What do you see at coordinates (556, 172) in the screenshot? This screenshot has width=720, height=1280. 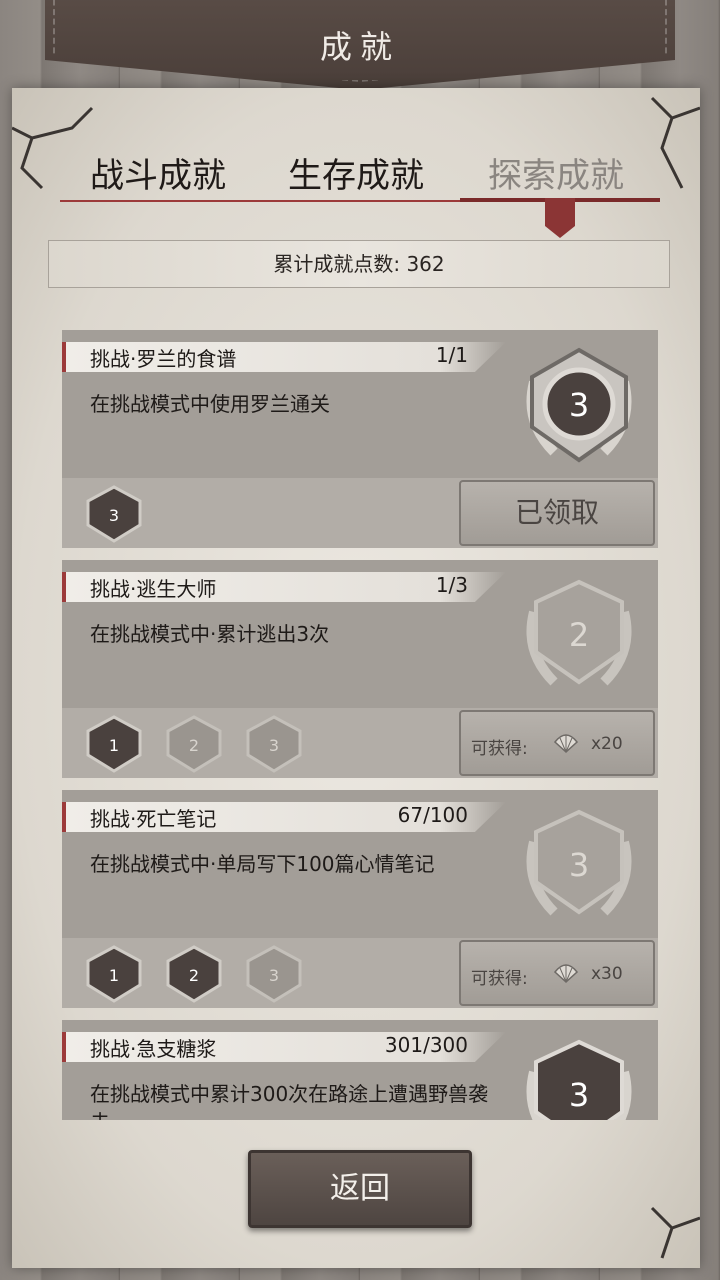 I see `tab-explore: 探索成就` at bounding box center [556, 172].